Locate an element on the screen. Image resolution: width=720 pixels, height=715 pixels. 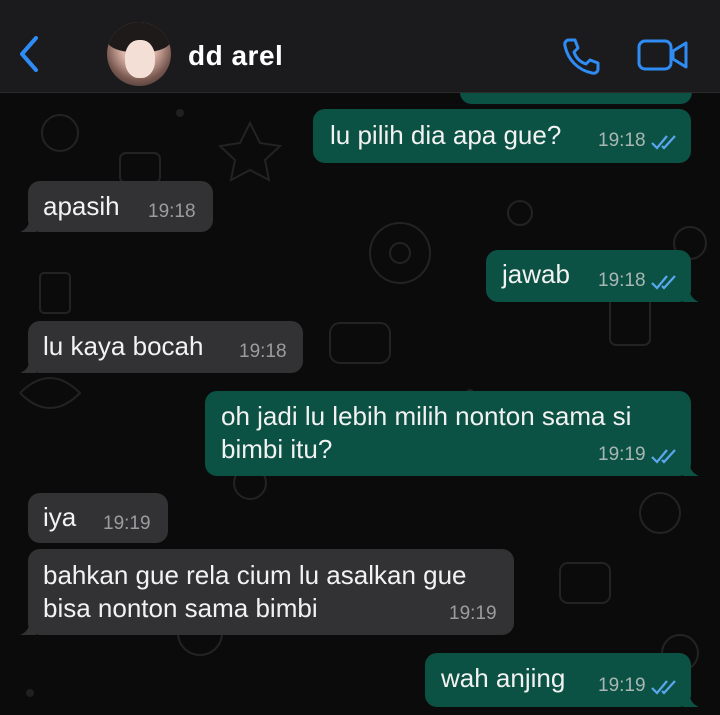
message-bubble-outgoing: lu pilih dia apa gue? 19:18 is located at coordinates (502, 136).